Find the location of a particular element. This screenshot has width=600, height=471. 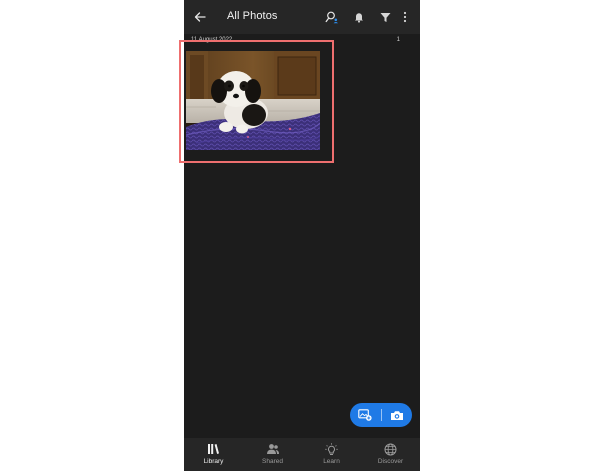

add-photos-fab is located at coordinates (381, 415).